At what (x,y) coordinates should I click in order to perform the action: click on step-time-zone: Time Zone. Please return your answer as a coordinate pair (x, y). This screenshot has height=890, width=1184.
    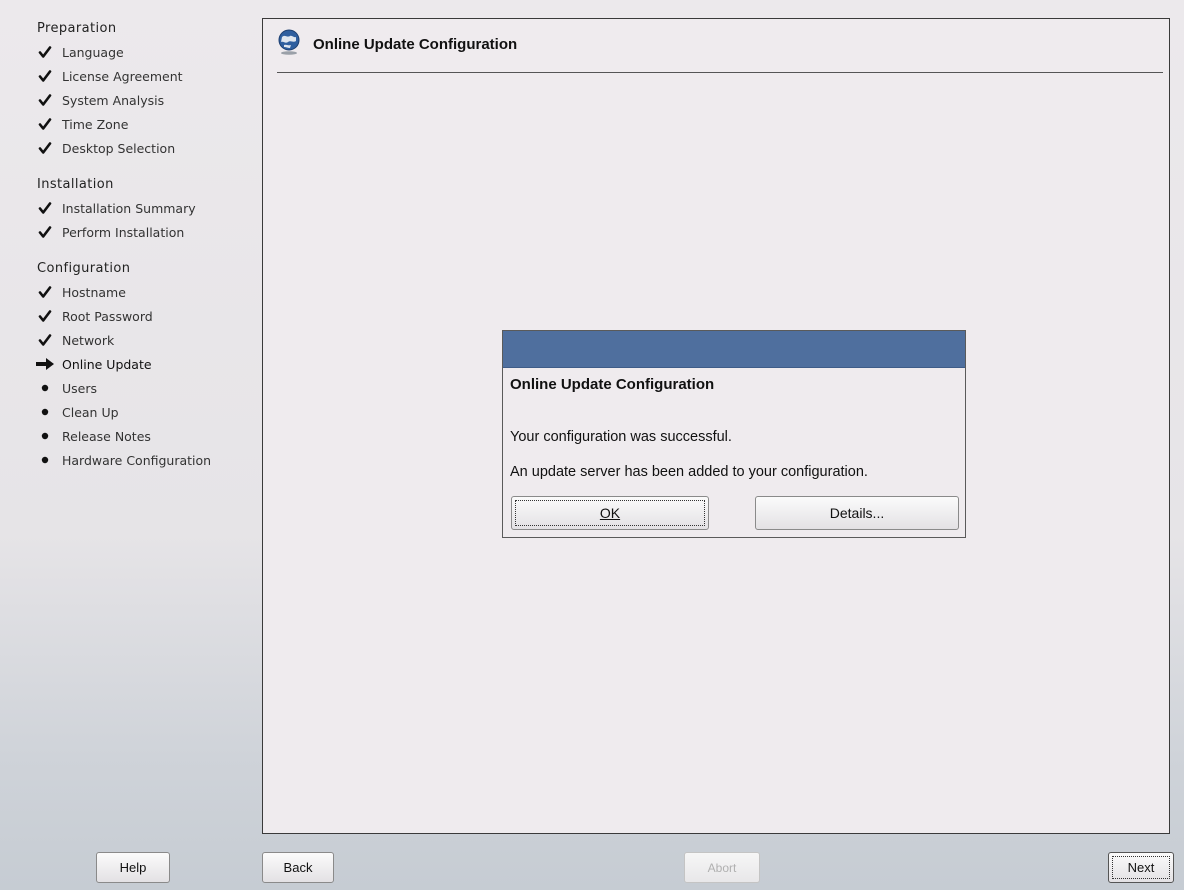
    Looking at the image, I should click on (140, 124).